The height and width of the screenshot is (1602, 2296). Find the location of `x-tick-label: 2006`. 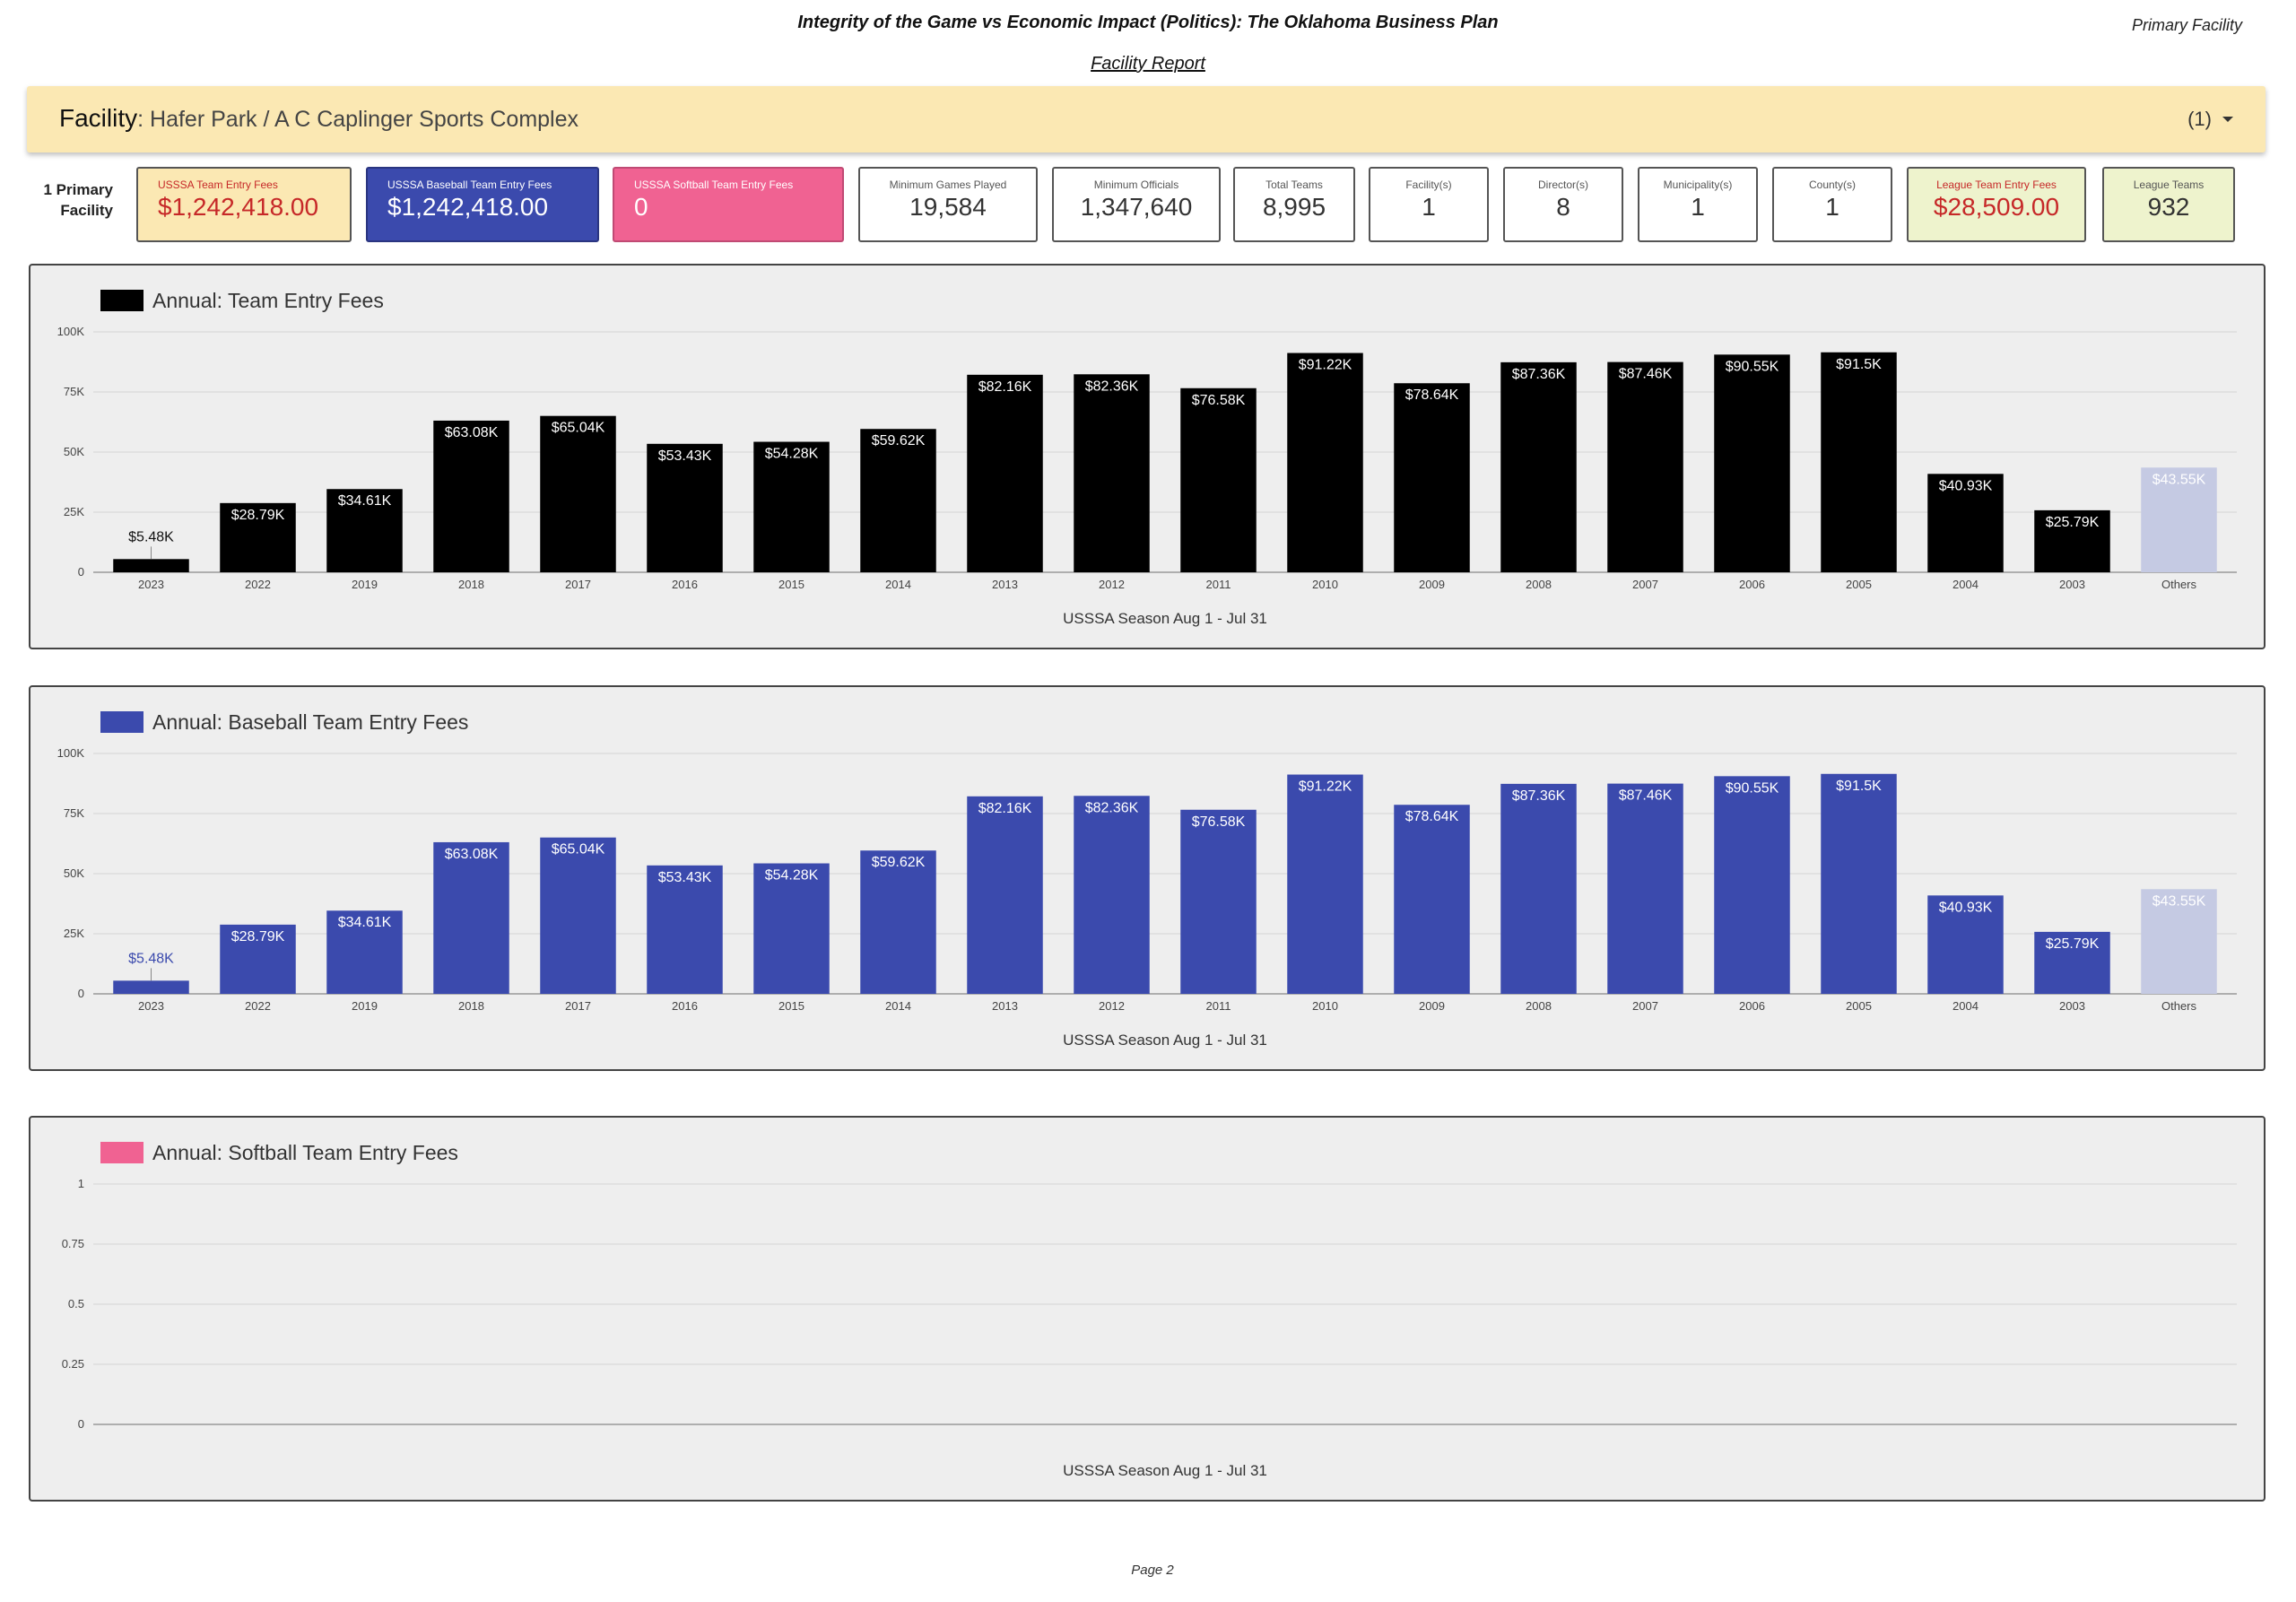

x-tick-label: 2006 is located at coordinates (1752, 585).